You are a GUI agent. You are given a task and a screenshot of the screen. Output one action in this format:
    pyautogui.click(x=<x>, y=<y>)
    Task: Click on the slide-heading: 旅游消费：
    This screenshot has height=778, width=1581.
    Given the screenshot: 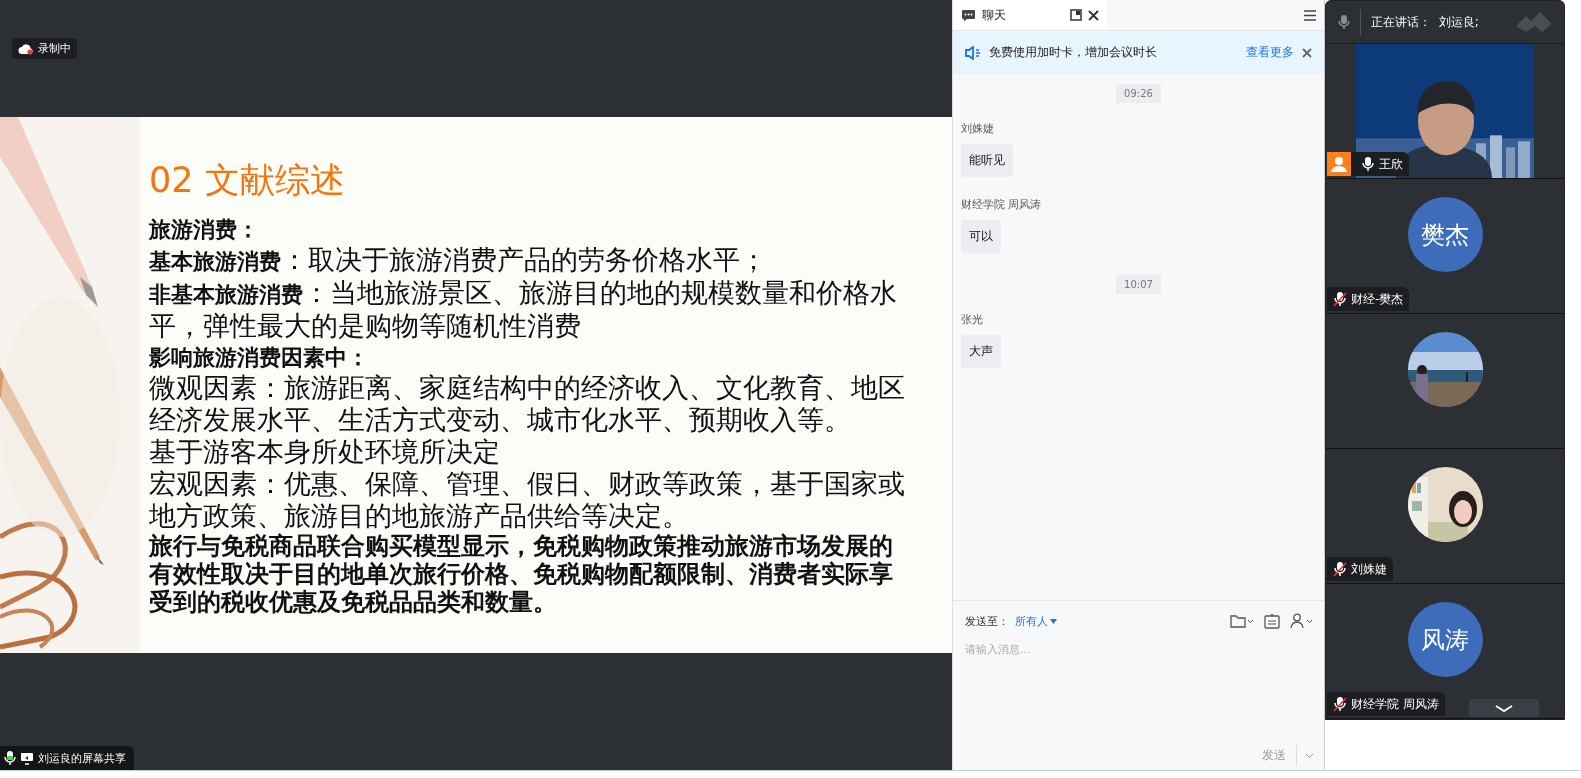 What is the action you would take?
    pyautogui.click(x=204, y=229)
    